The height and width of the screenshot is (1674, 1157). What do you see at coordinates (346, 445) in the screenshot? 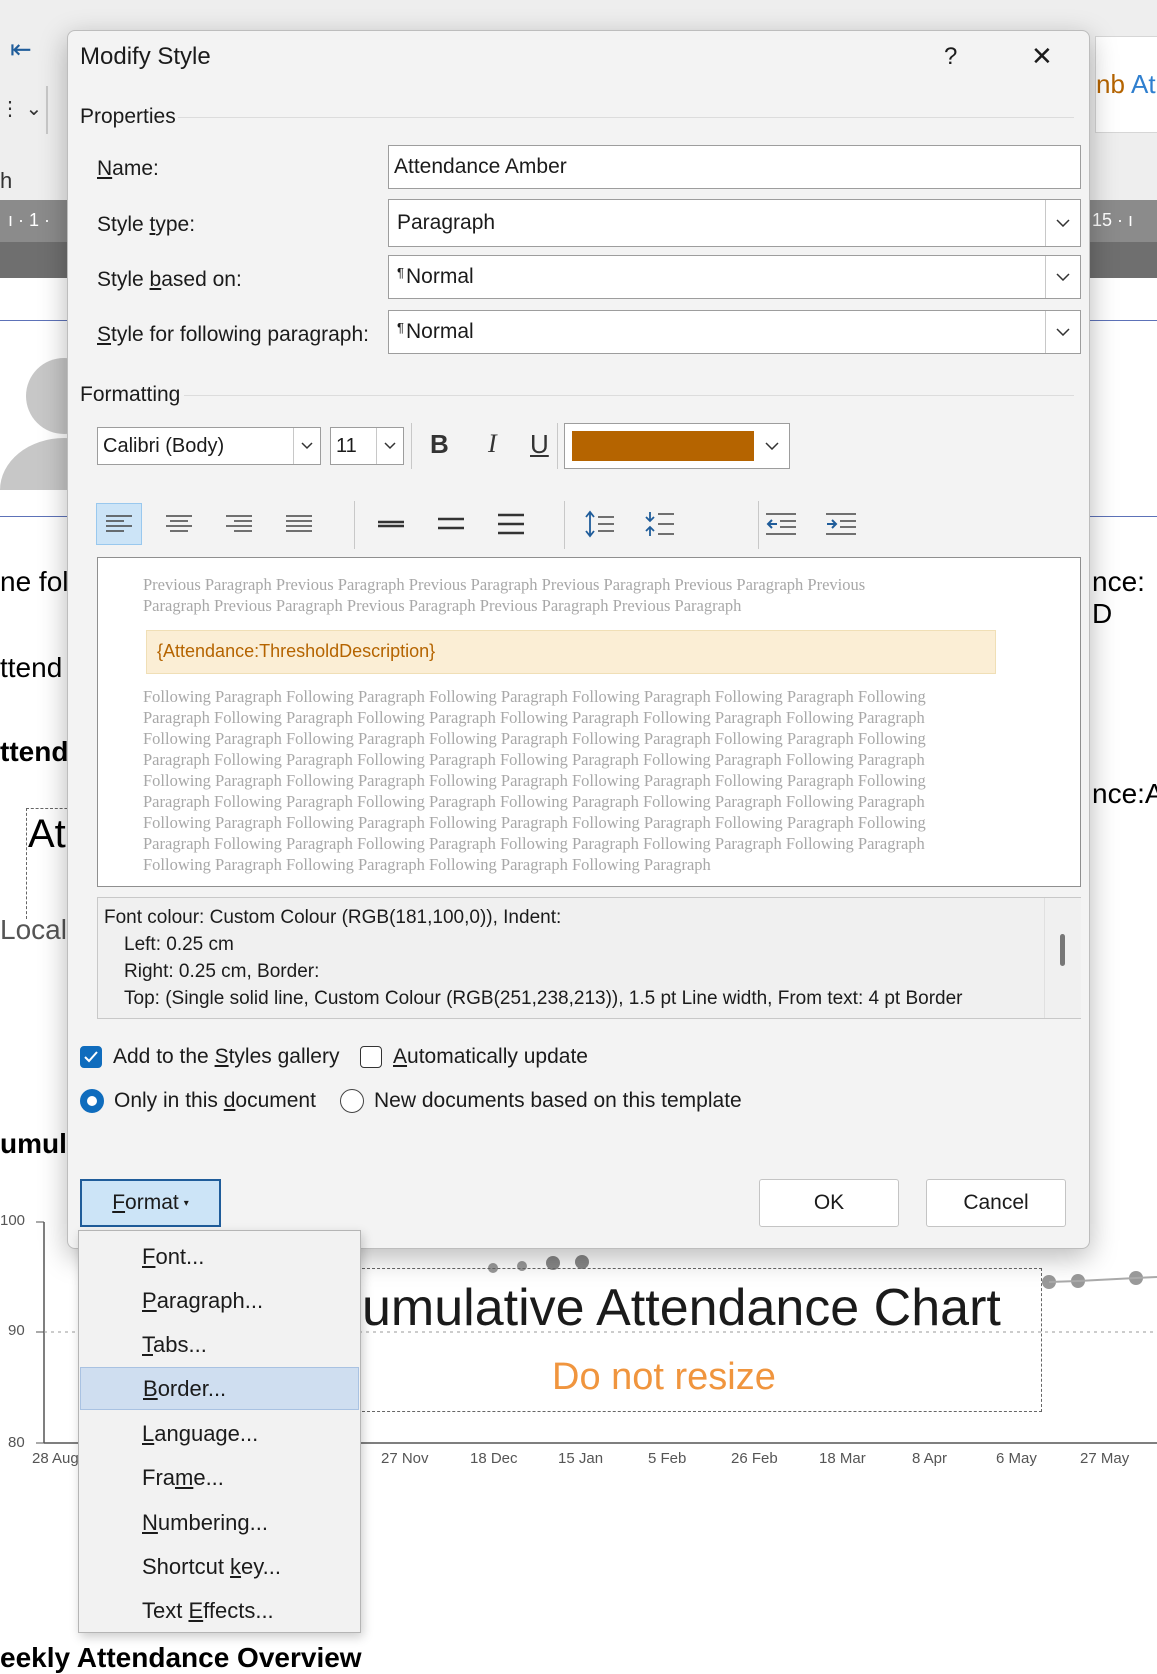
I see `font-size-value: 11` at bounding box center [346, 445].